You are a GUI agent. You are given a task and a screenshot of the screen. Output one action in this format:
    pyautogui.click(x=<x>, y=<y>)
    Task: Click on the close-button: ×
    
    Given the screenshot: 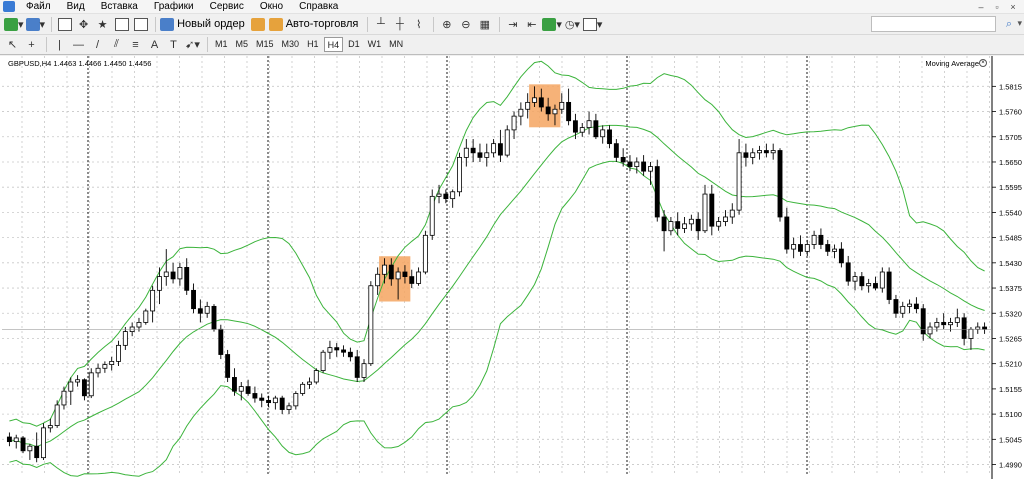 What is the action you would take?
    pyautogui.click(x=1013, y=7)
    